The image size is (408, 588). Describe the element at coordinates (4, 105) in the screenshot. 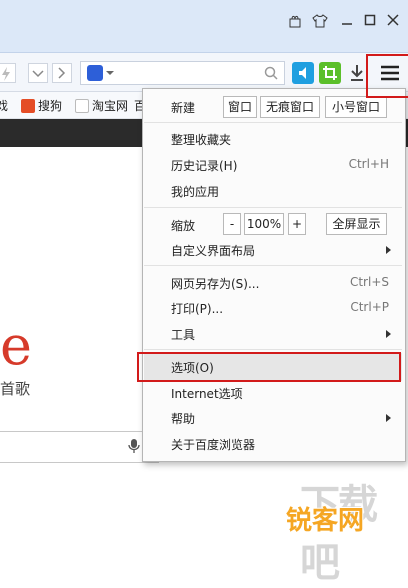

I see `bookmark-item: 戏` at that location.